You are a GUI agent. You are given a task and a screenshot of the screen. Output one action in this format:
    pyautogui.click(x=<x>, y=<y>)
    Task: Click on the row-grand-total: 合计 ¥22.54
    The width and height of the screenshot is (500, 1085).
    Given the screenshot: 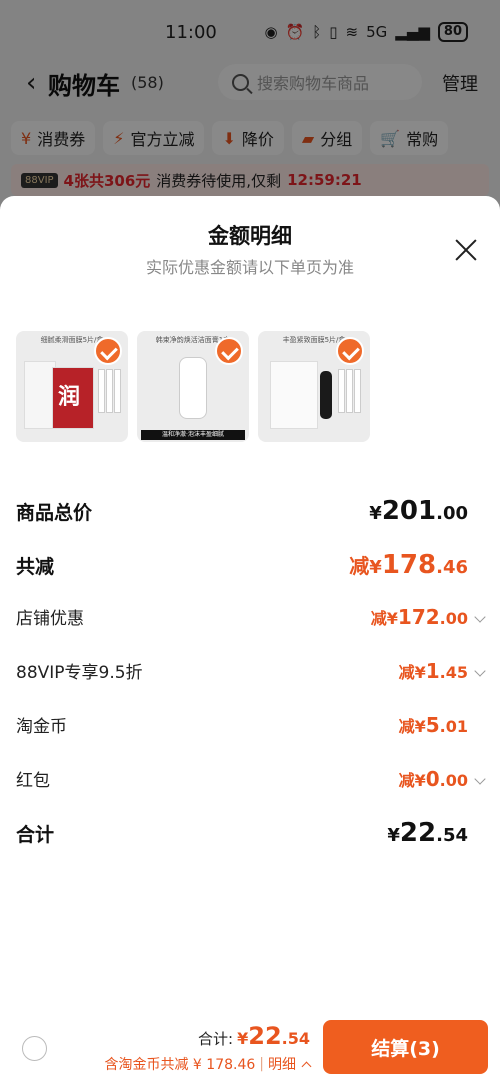 What is the action you would take?
    pyautogui.click(x=250, y=833)
    